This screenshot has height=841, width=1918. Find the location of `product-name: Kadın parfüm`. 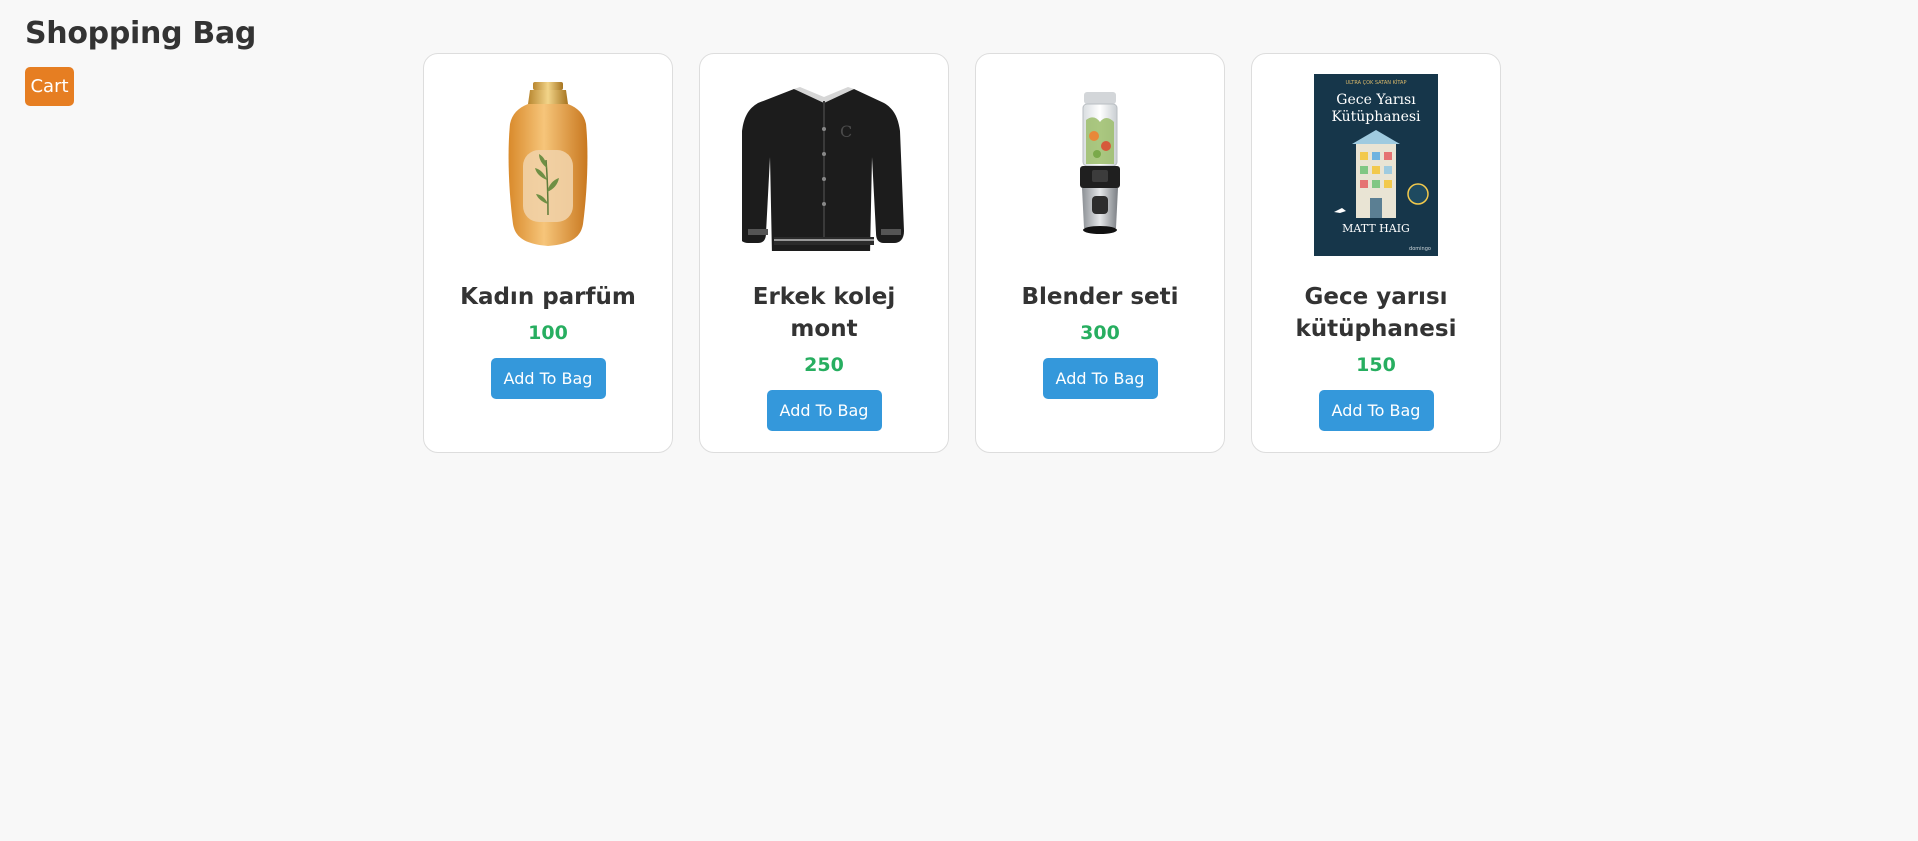

product-name: Kadın parfüm is located at coordinates (548, 297).